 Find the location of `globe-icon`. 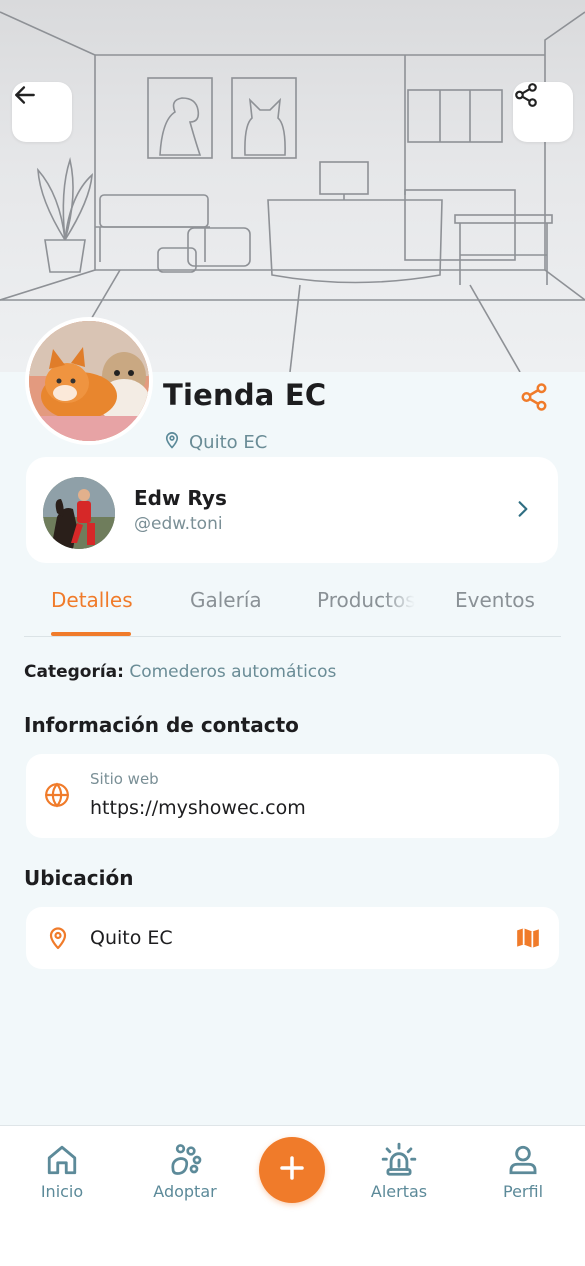

globe-icon is located at coordinates (57, 797).